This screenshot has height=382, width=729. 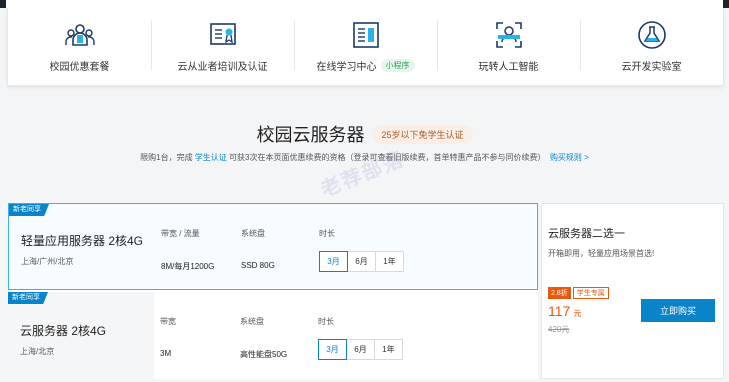 What do you see at coordinates (79, 67) in the screenshot?
I see `category-label: 校园优惠套餐` at bounding box center [79, 67].